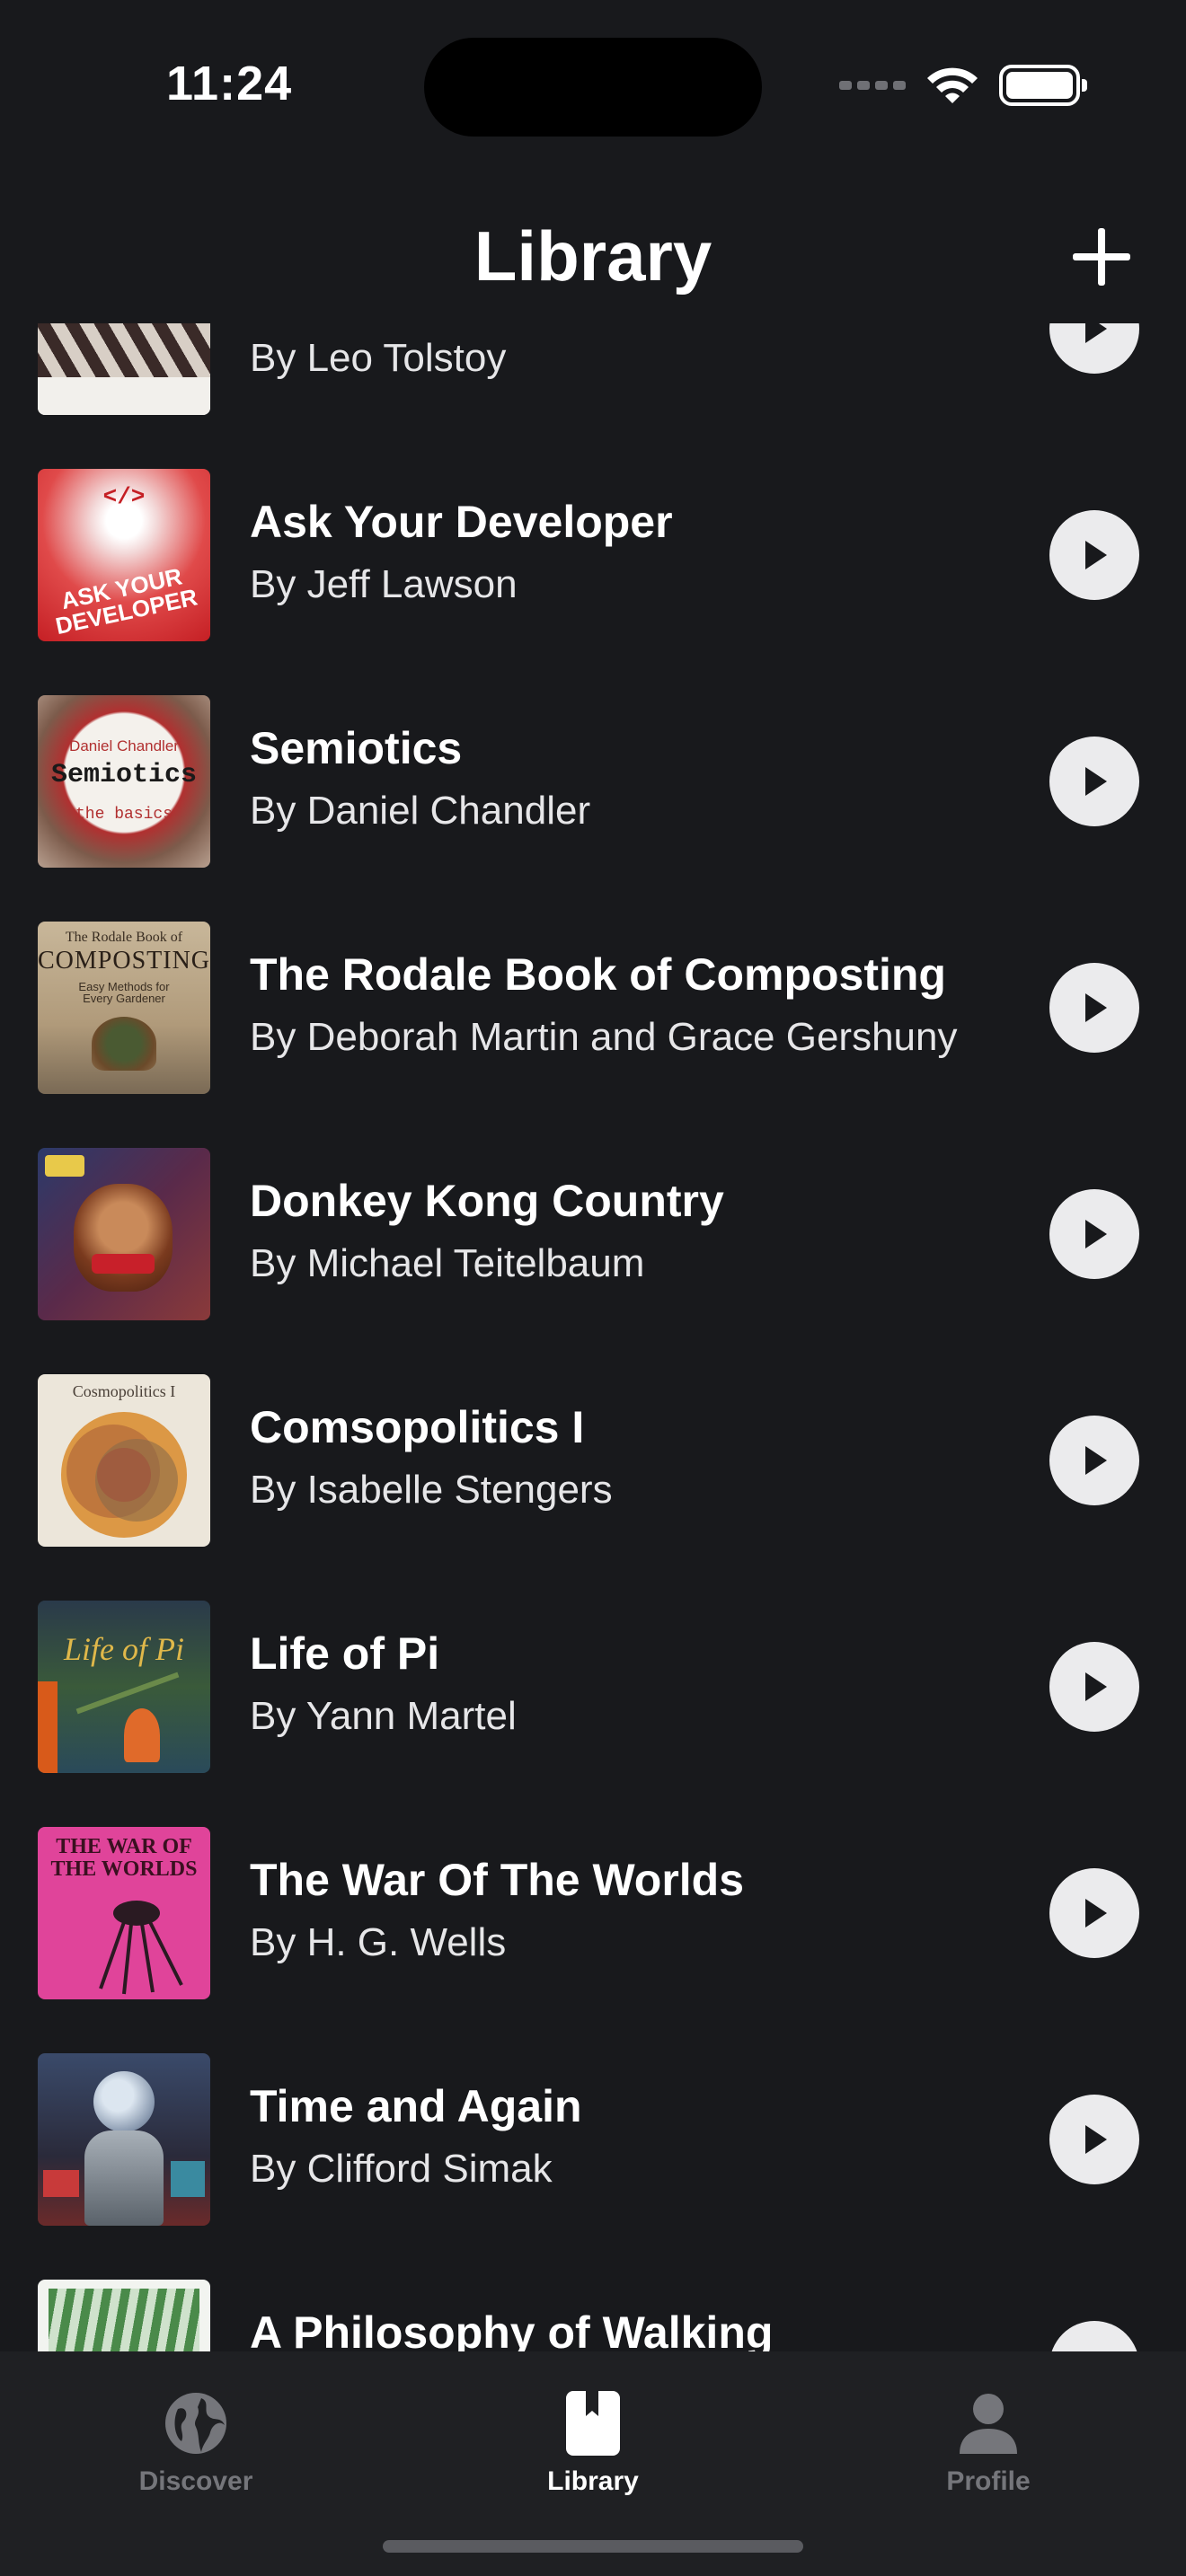  I want to click on book-title: A Philosophy of Walking, so click(512, 2329).